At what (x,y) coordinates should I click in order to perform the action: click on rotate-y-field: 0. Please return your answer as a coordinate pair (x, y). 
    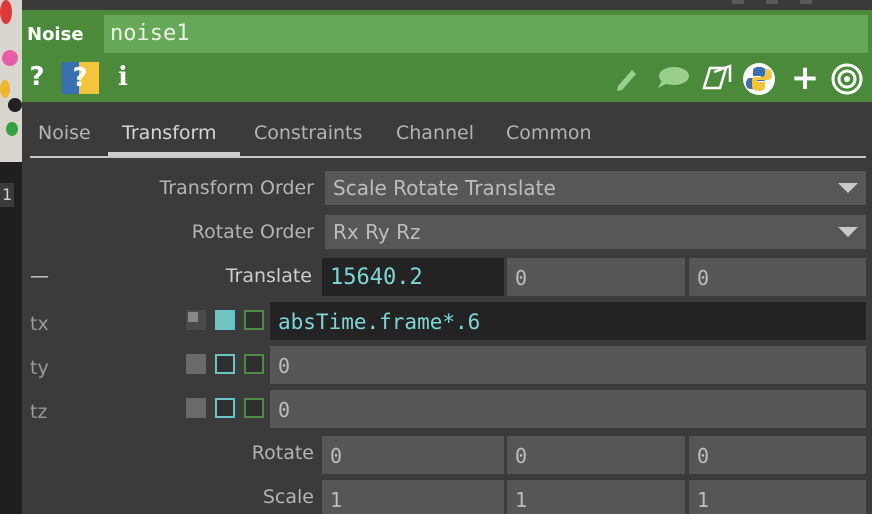
    Looking at the image, I should click on (596, 455).